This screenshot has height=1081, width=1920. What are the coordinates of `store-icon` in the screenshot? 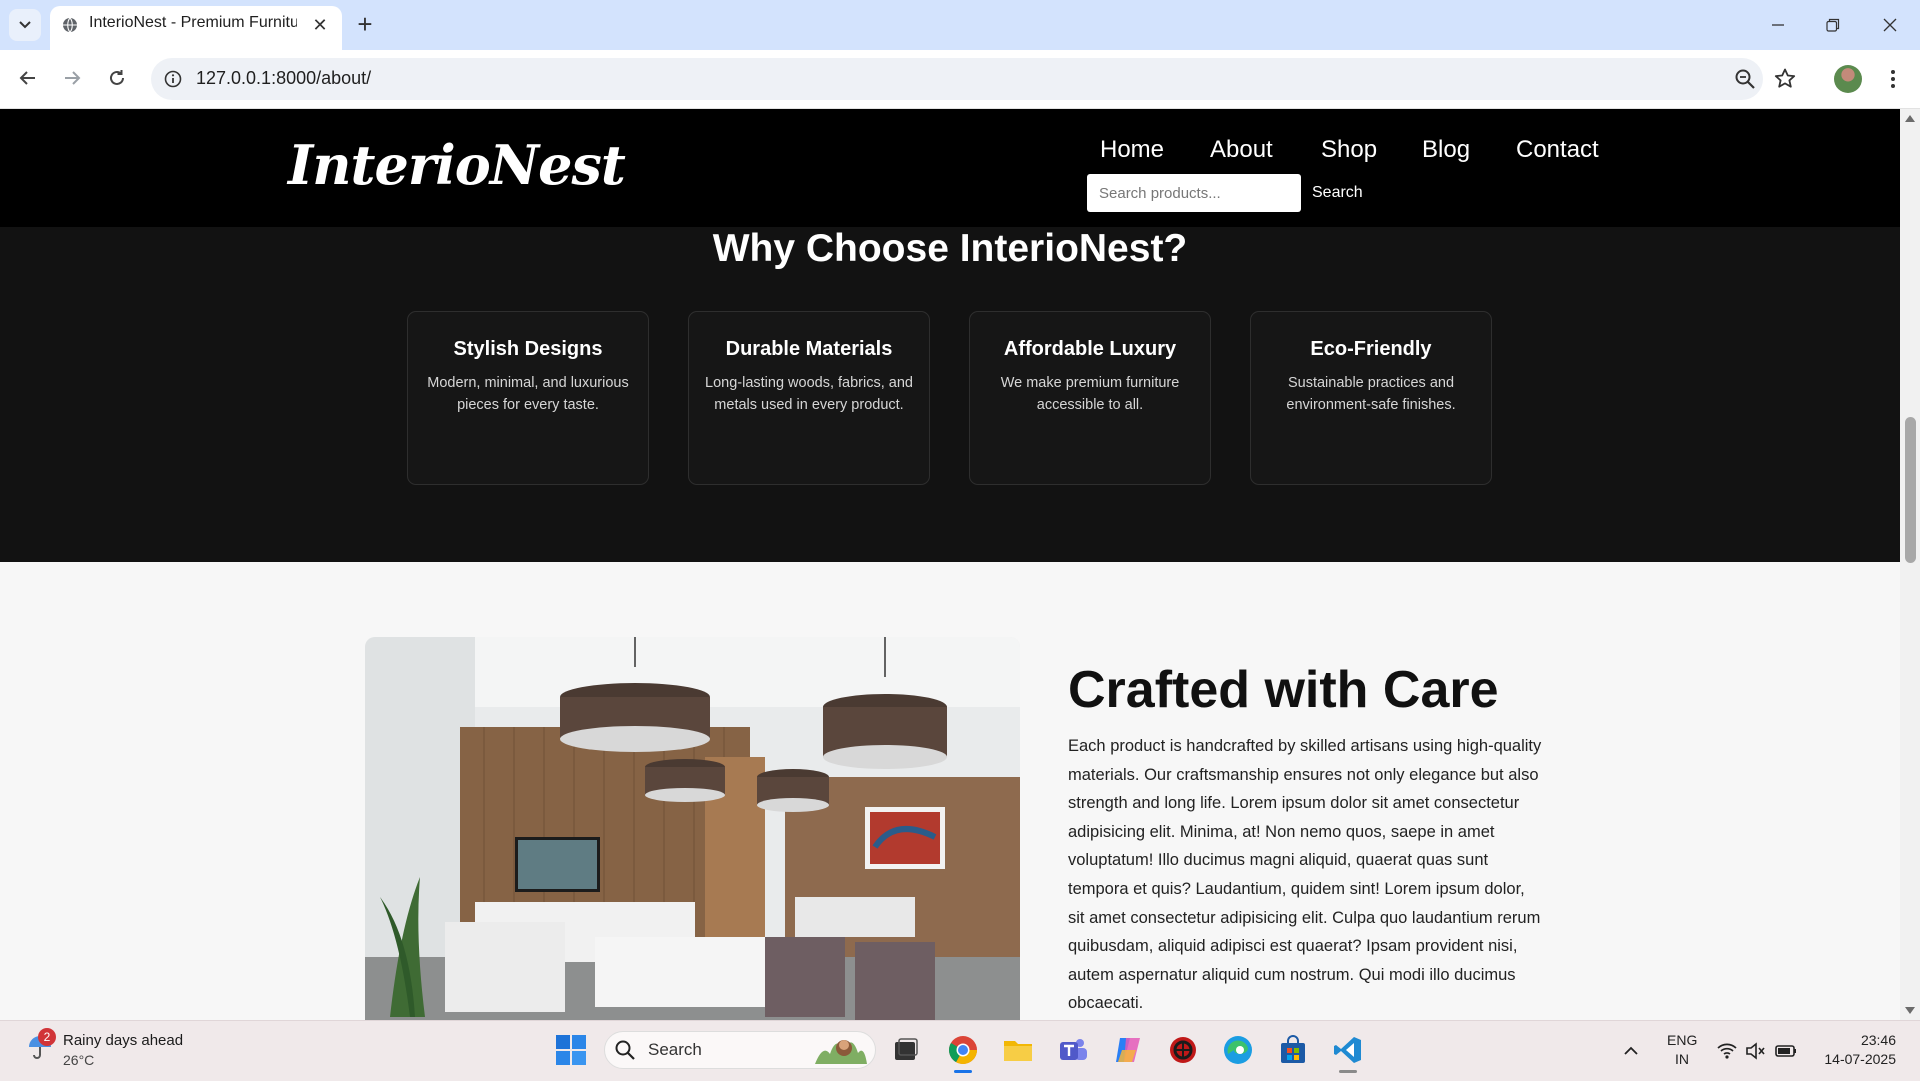 It's located at (1293, 1049).